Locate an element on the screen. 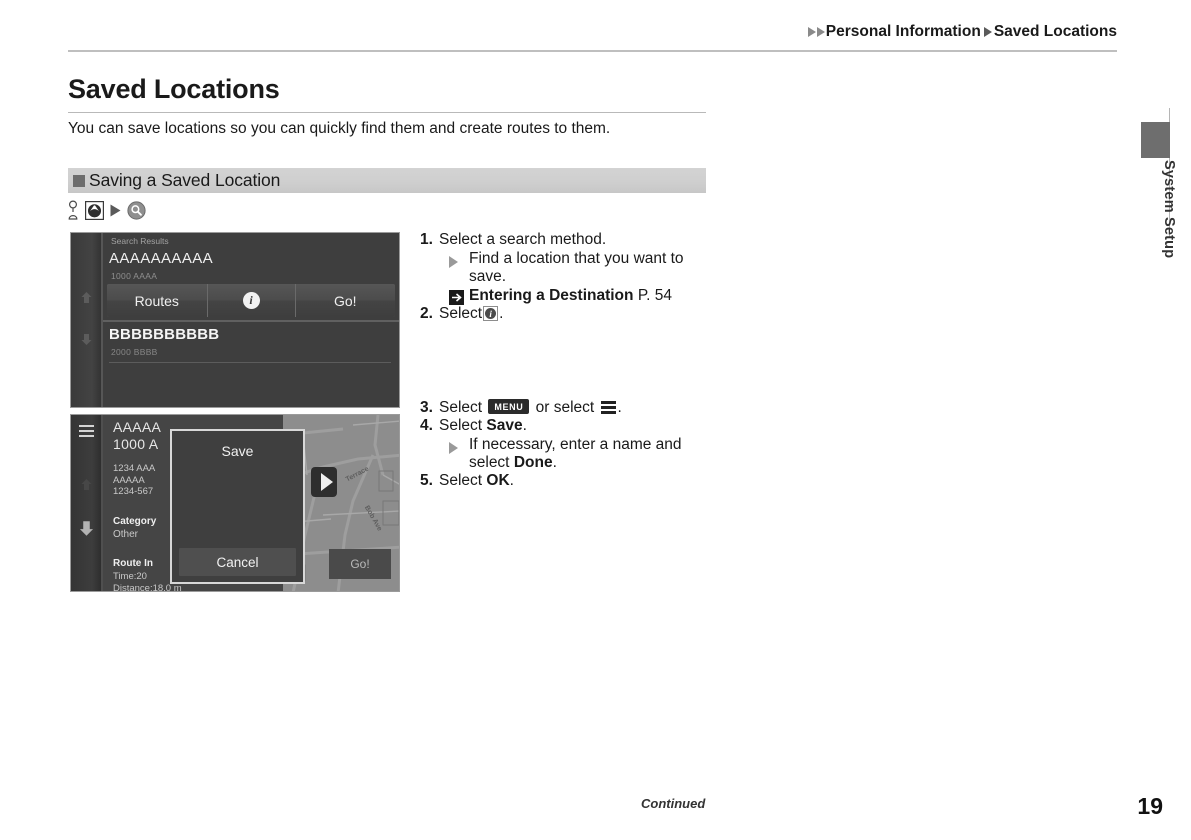  step-5: 5. Select OK. is located at coordinates (570, 481).